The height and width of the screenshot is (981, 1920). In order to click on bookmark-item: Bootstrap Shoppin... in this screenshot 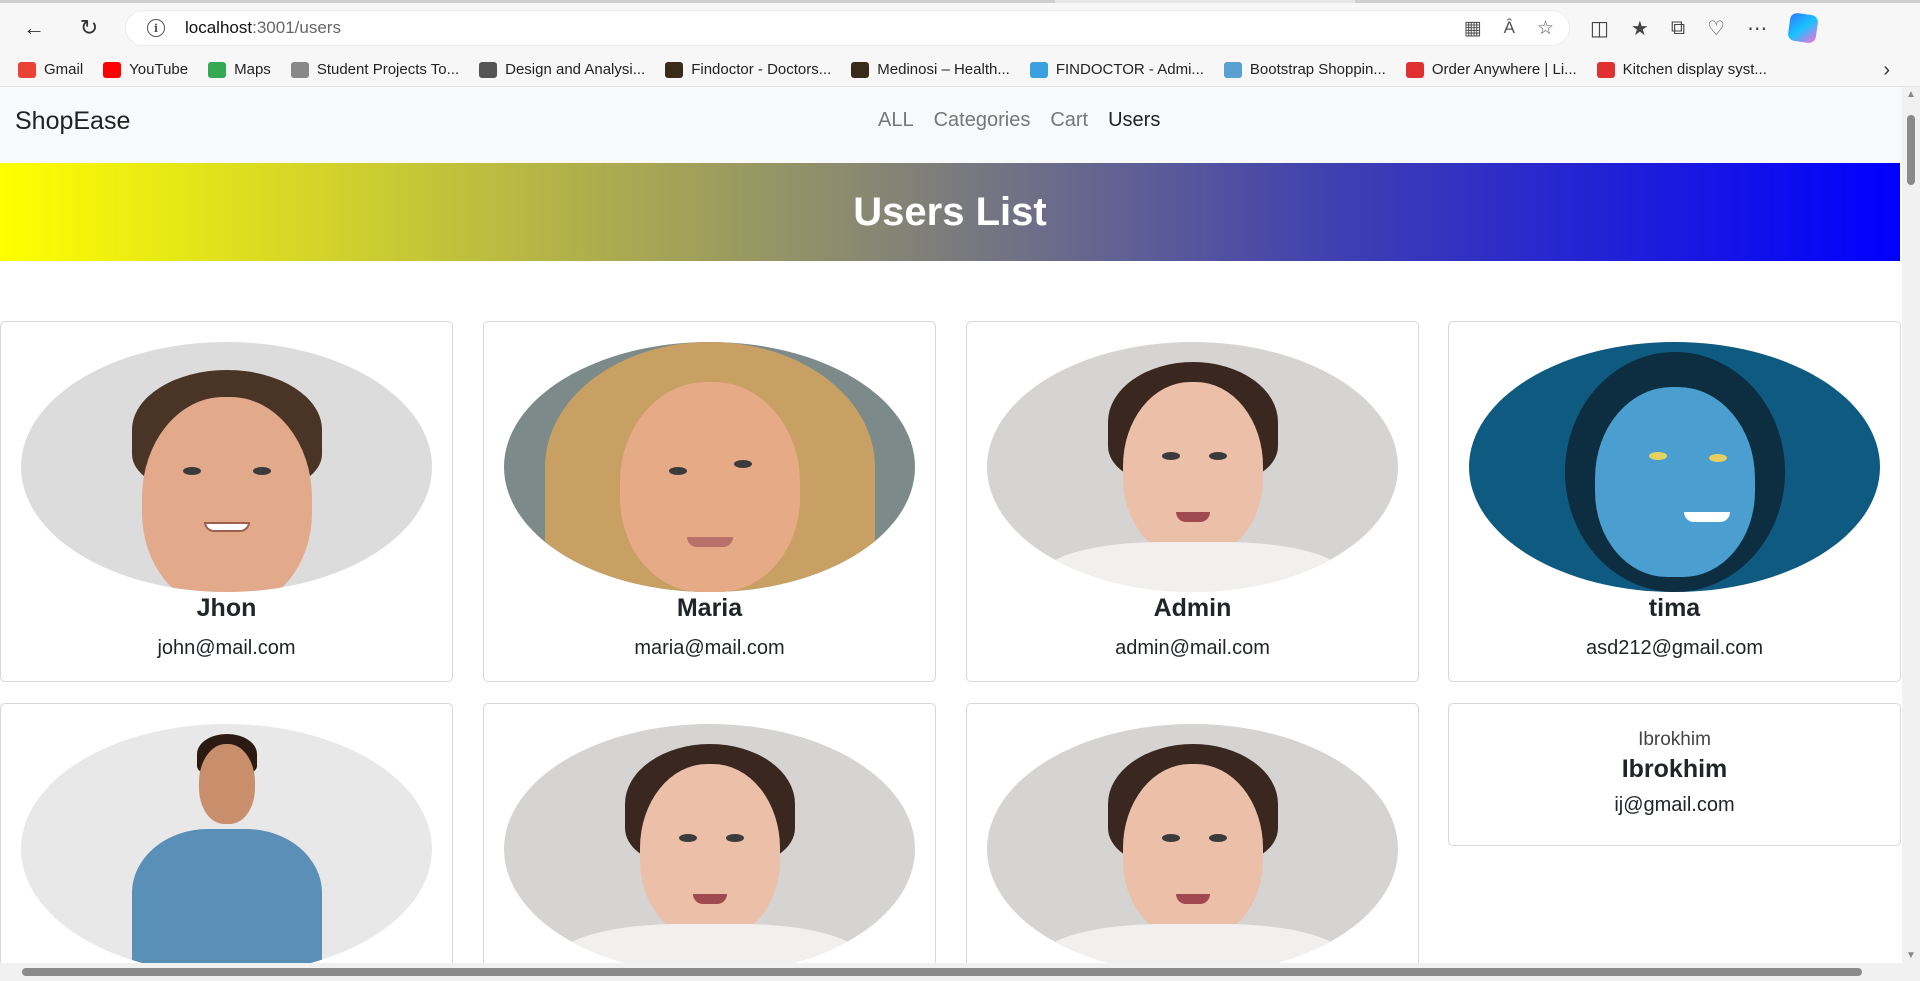, I will do `click(1304, 69)`.